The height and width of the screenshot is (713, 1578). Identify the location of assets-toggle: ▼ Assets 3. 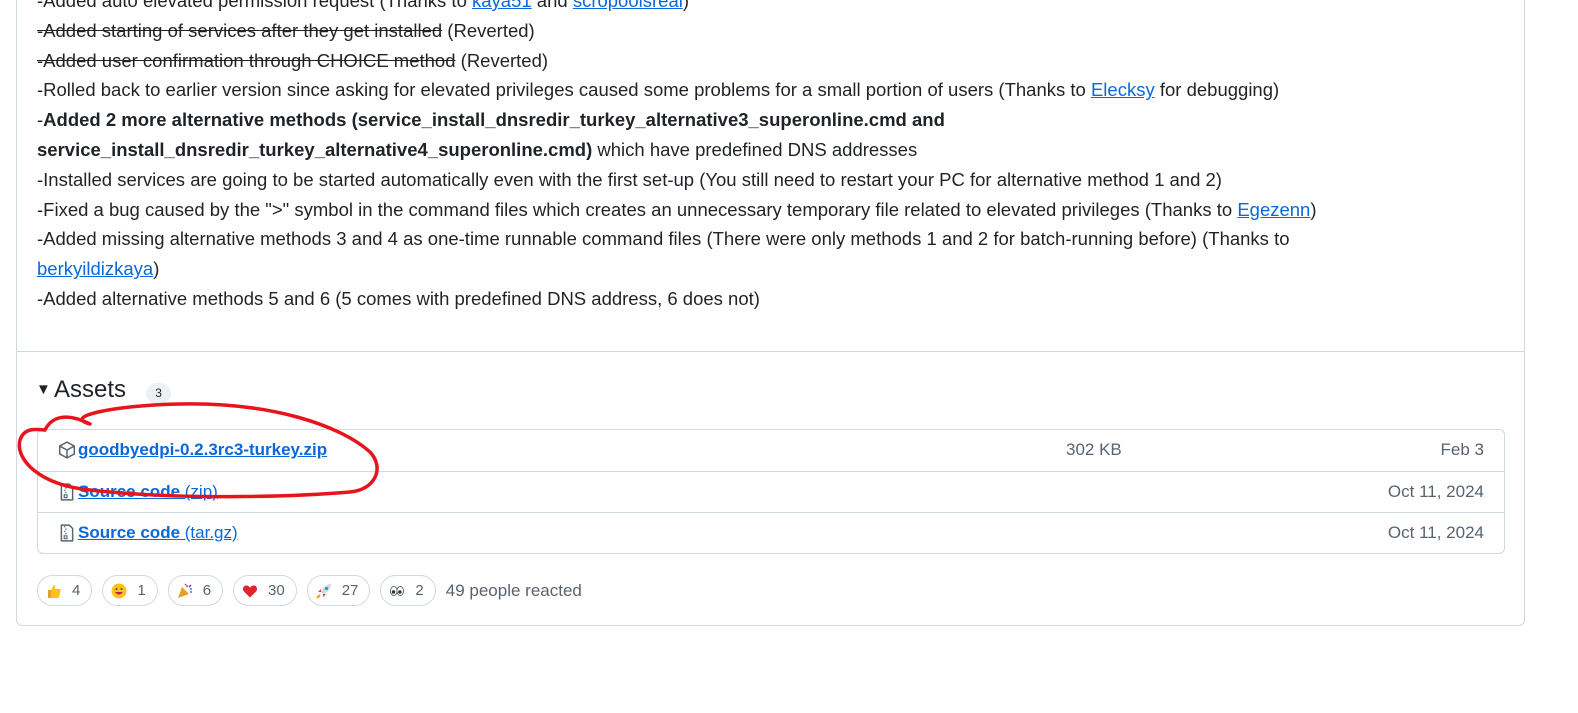
(104, 389).